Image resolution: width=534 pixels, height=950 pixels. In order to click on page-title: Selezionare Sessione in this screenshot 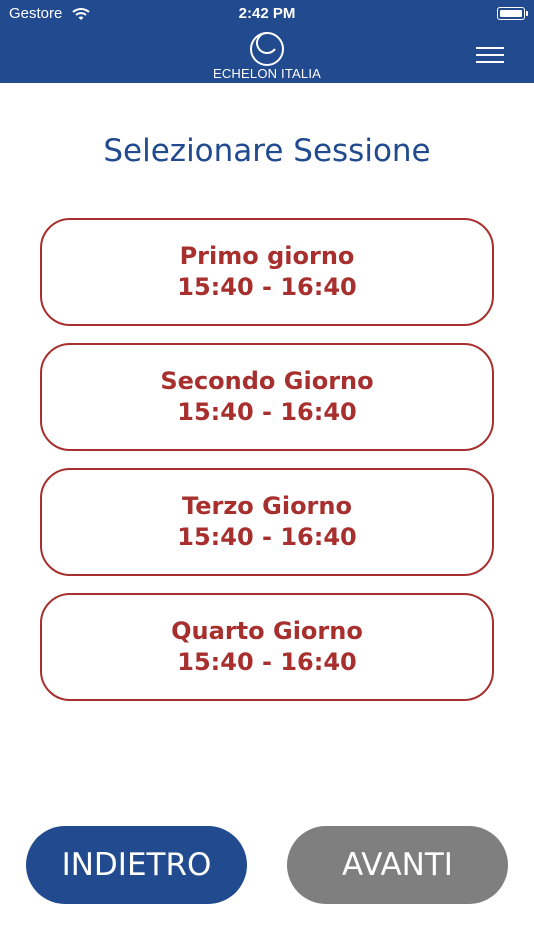, I will do `click(267, 151)`.